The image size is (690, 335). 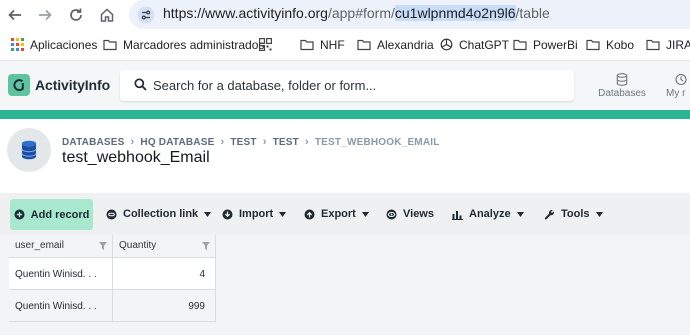 What do you see at coordinates (19, 85) in the screenshot?
I see `activityinfo-logo-icon` at bounding box center [19, 85].